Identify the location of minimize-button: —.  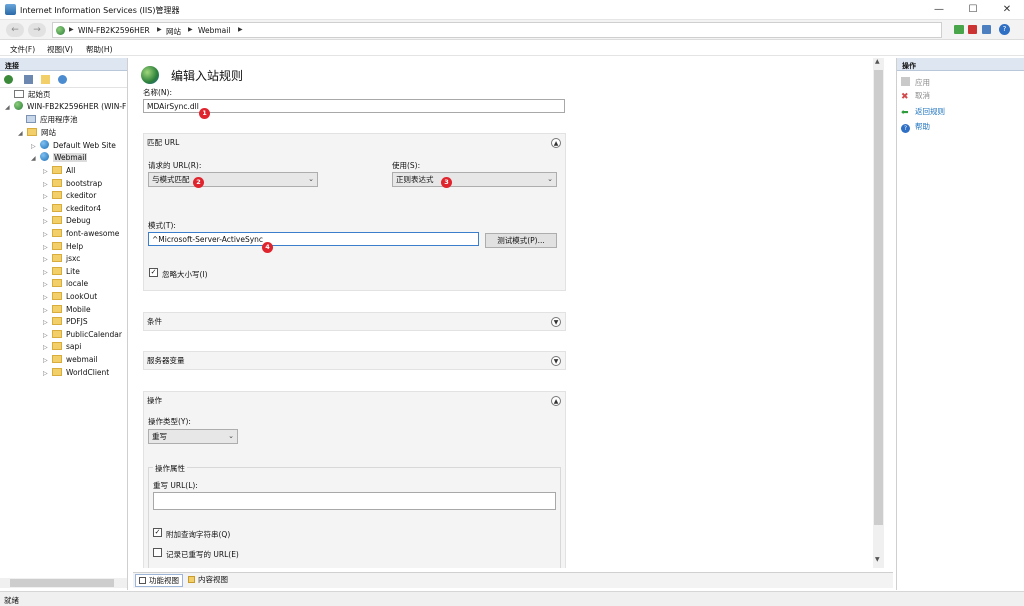
(939, 10).